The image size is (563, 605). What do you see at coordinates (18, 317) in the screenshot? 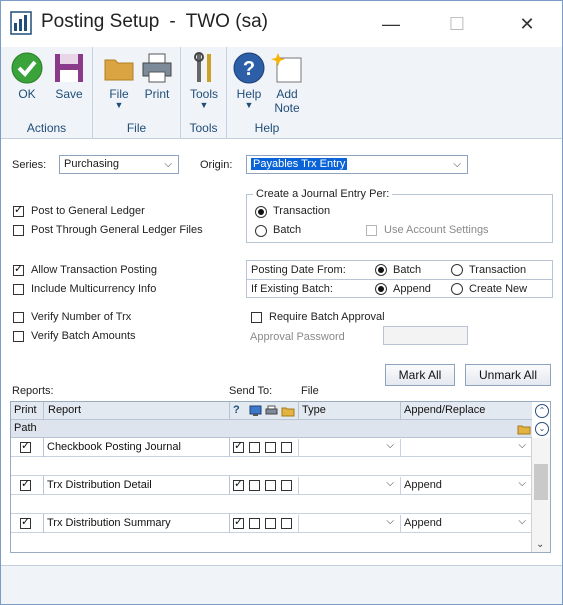
I see `verify-number-trx-checkbox` at bounding box center [18, 317].